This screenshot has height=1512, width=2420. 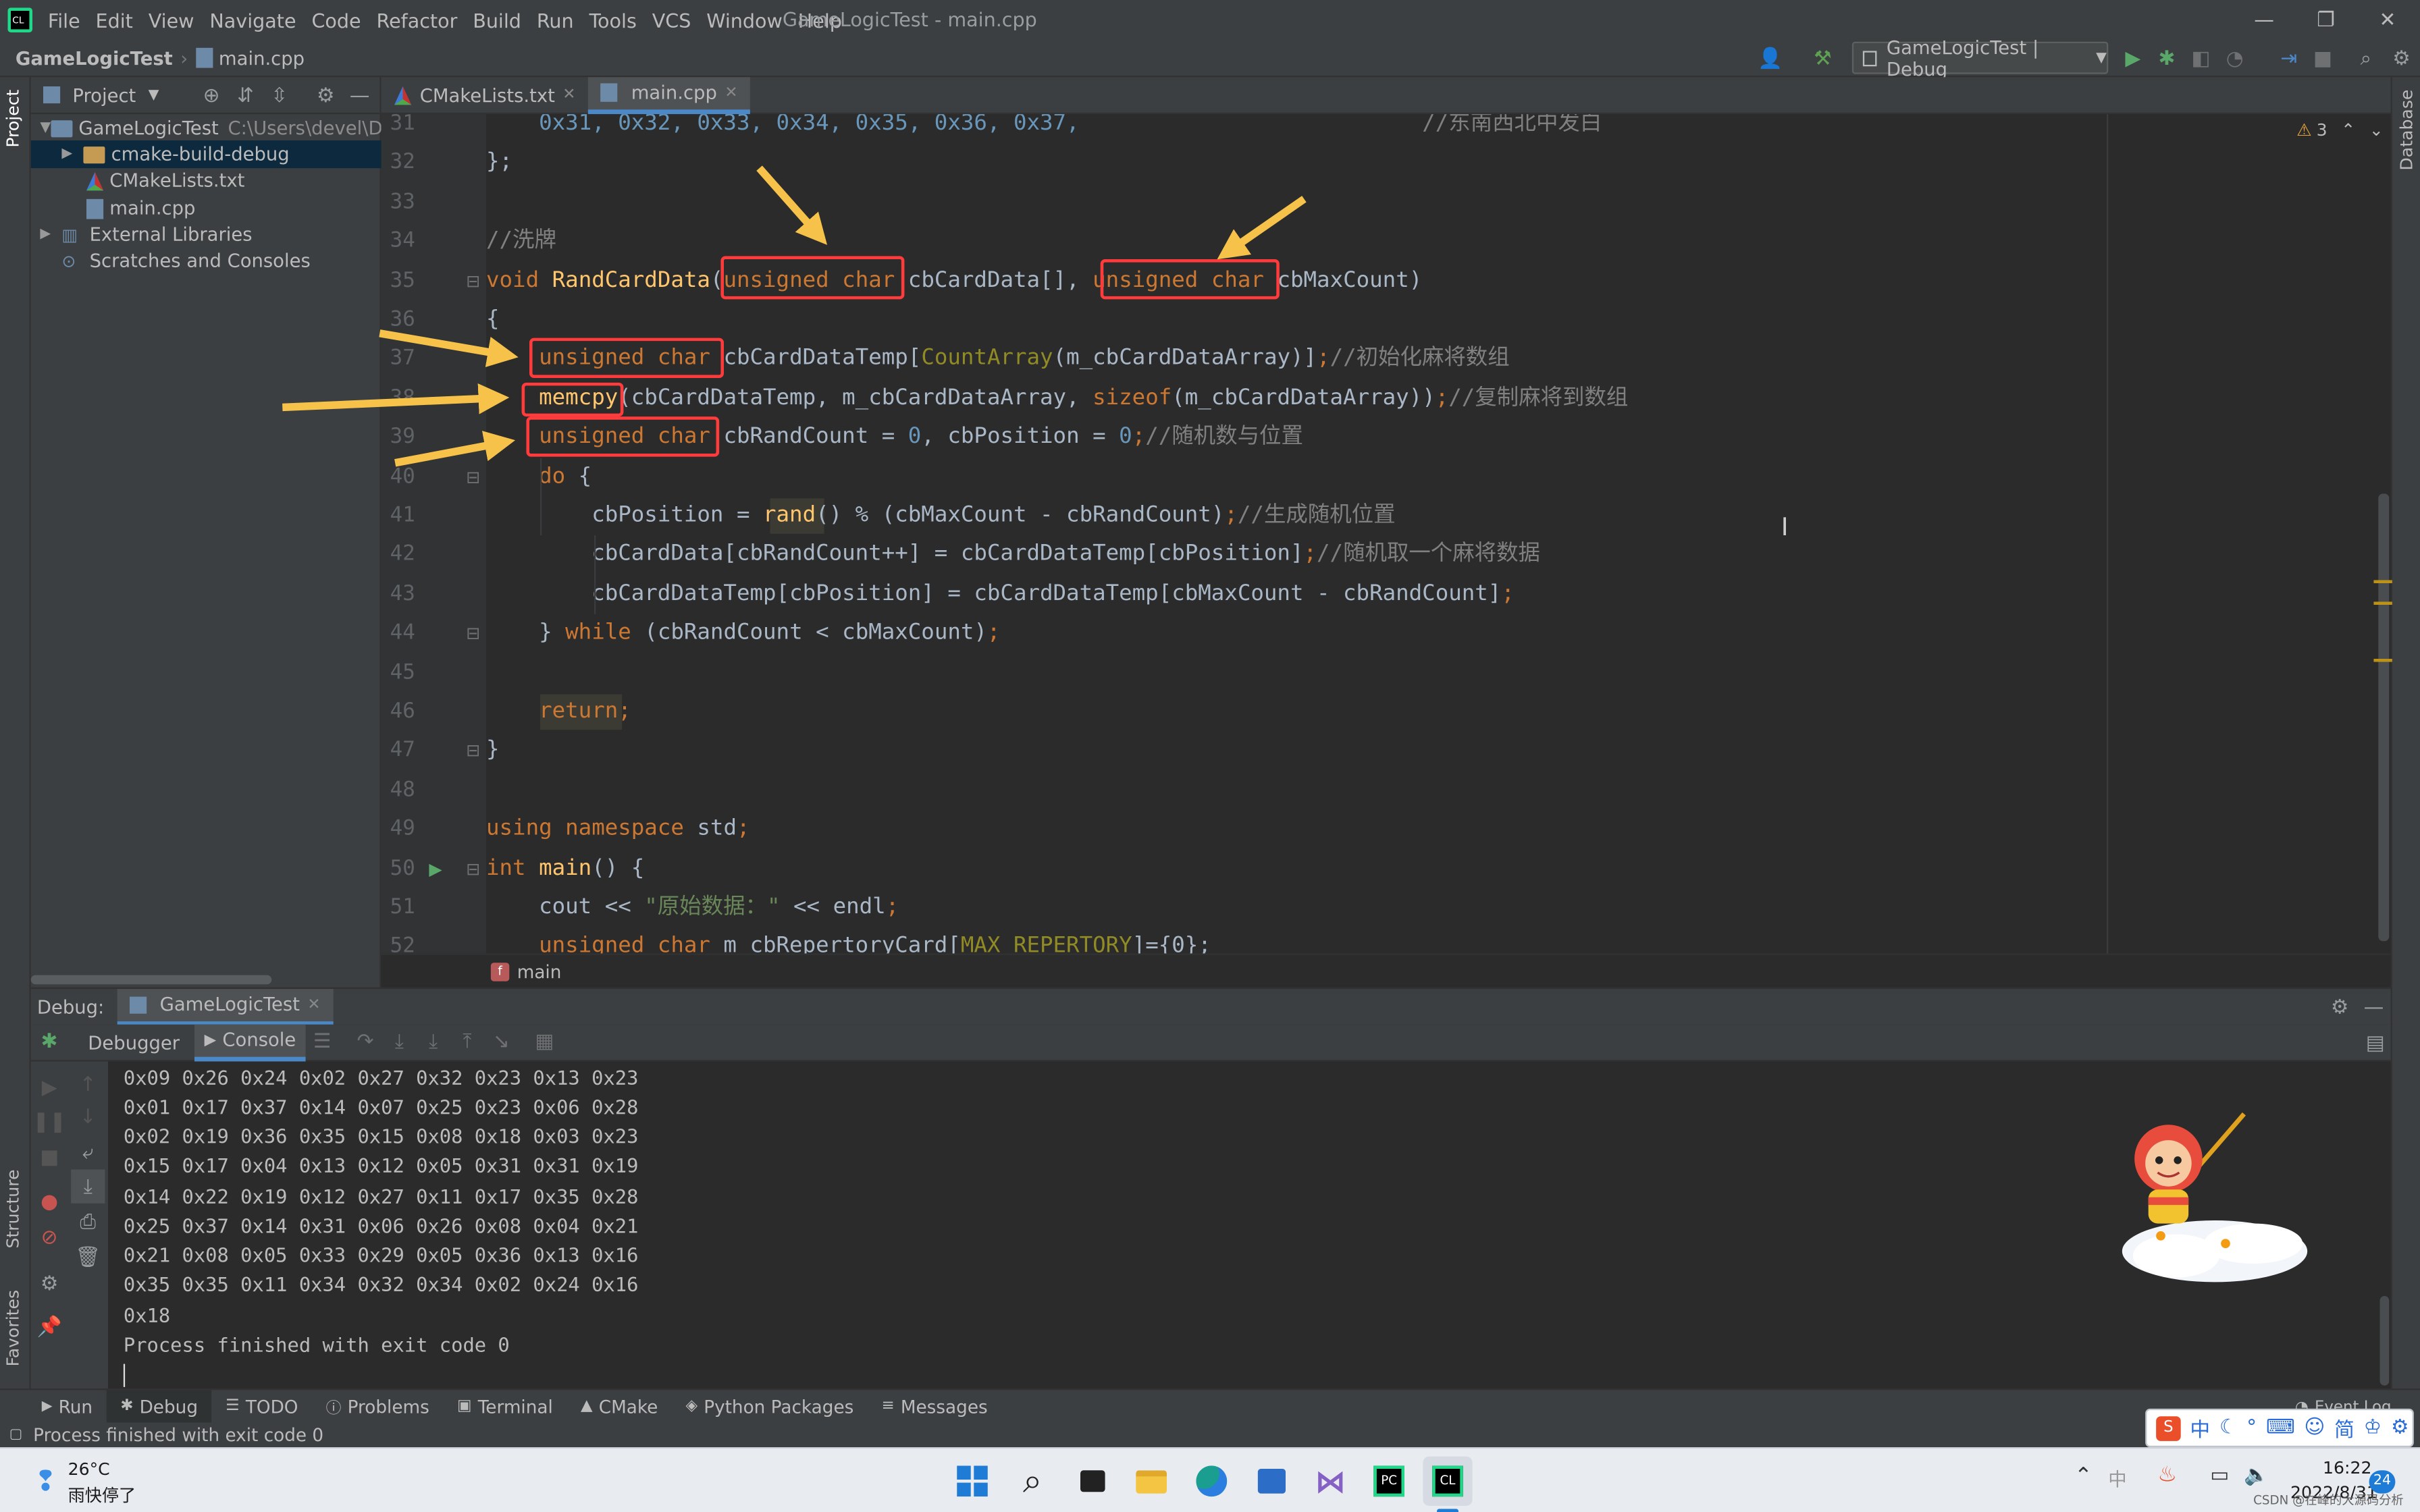 I want to click on clock-time: 16:22, so click(x=2347, y=1468).